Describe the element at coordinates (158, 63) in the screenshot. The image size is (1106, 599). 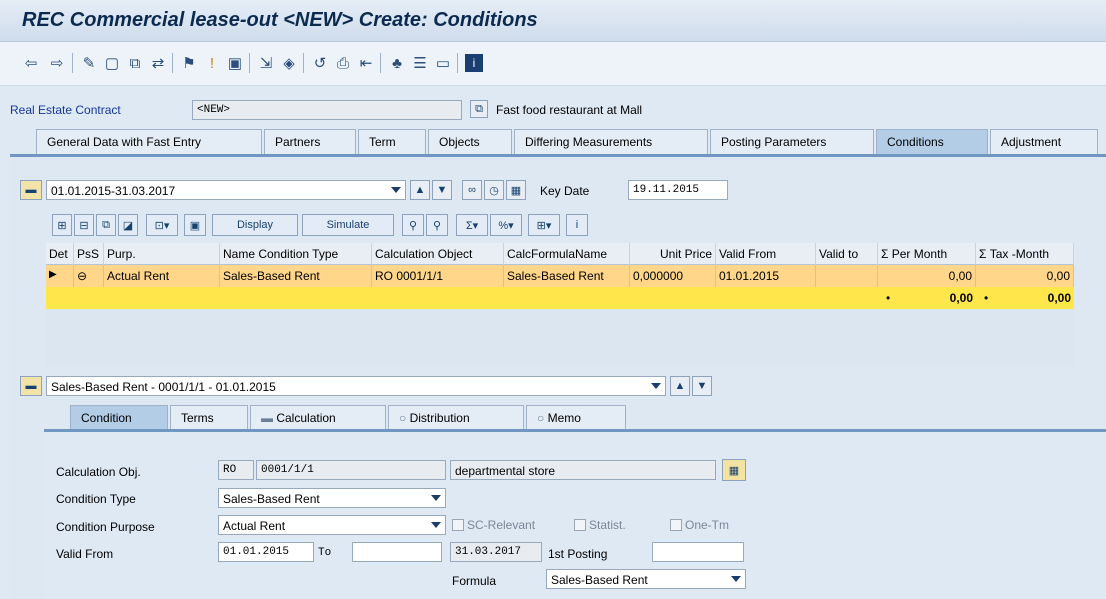
I see `display-change-icon: ⇄` at that location.